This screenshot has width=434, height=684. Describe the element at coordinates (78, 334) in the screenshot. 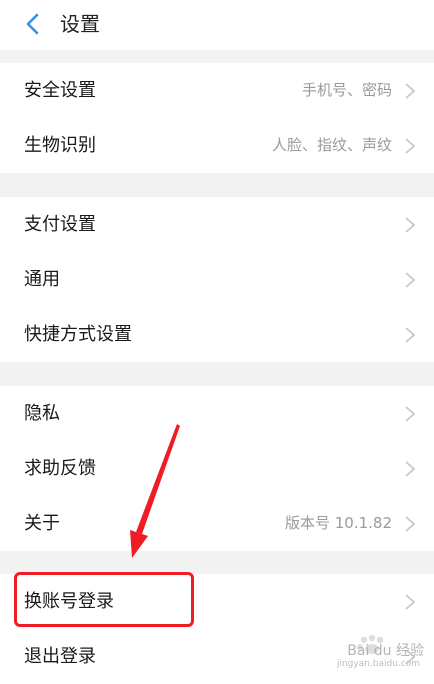

I see `row-label: 快捷方式设置` at that location.